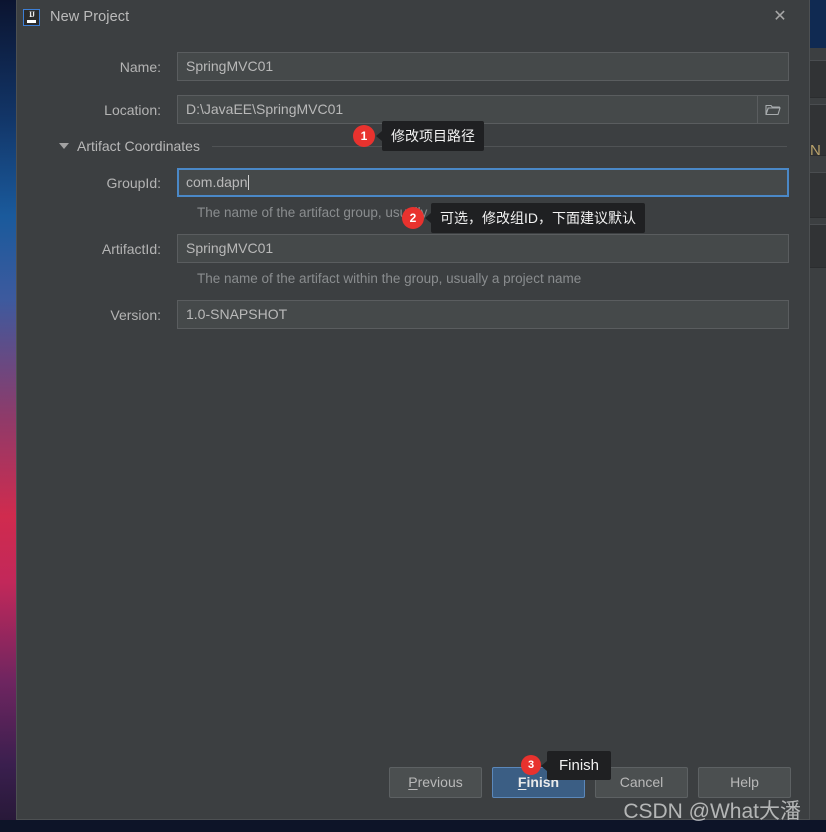 This screenshot has width=826, height=832. I want to click on folder-icon, so click(773, 110).